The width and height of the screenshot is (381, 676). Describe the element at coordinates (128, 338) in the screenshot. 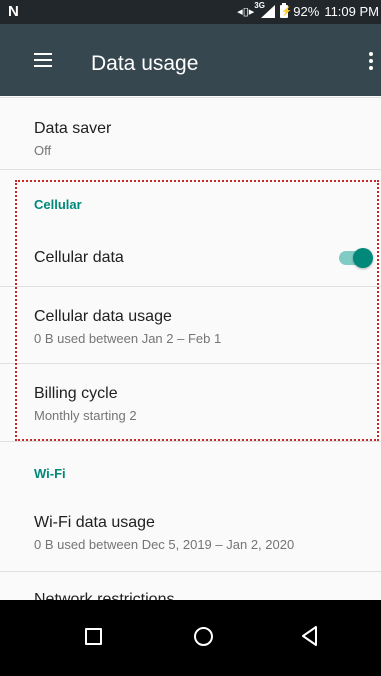

I see `cellular-data-usage-summary: 0 B used between Jan 2 – Feb 1` at that location.